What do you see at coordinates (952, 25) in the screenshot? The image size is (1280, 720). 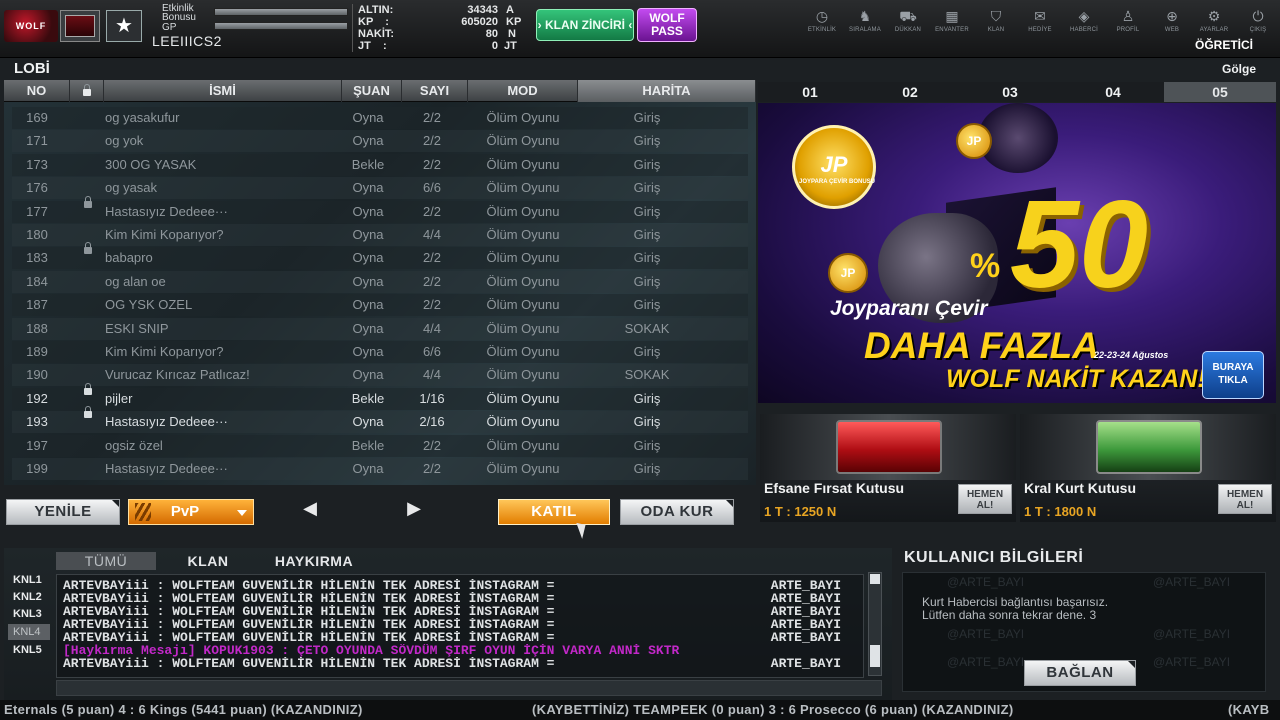 I see `nav-inventory: ▦ ENVANTER` at bounding box center [952, 25].